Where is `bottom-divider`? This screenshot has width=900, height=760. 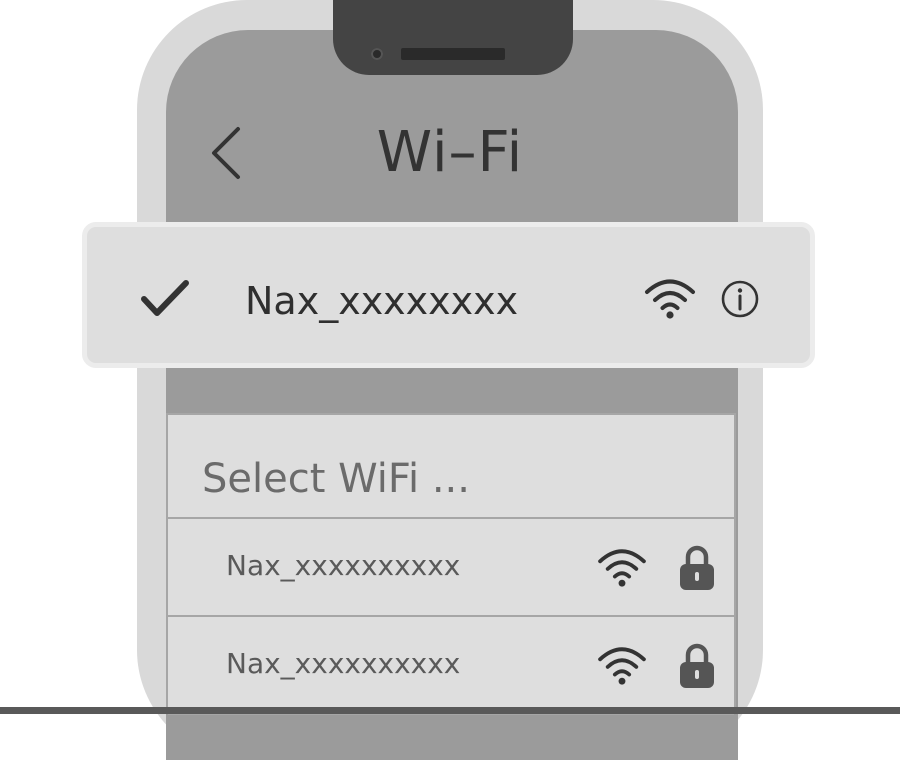 bottom-divider is located at coordinates (450, 710).